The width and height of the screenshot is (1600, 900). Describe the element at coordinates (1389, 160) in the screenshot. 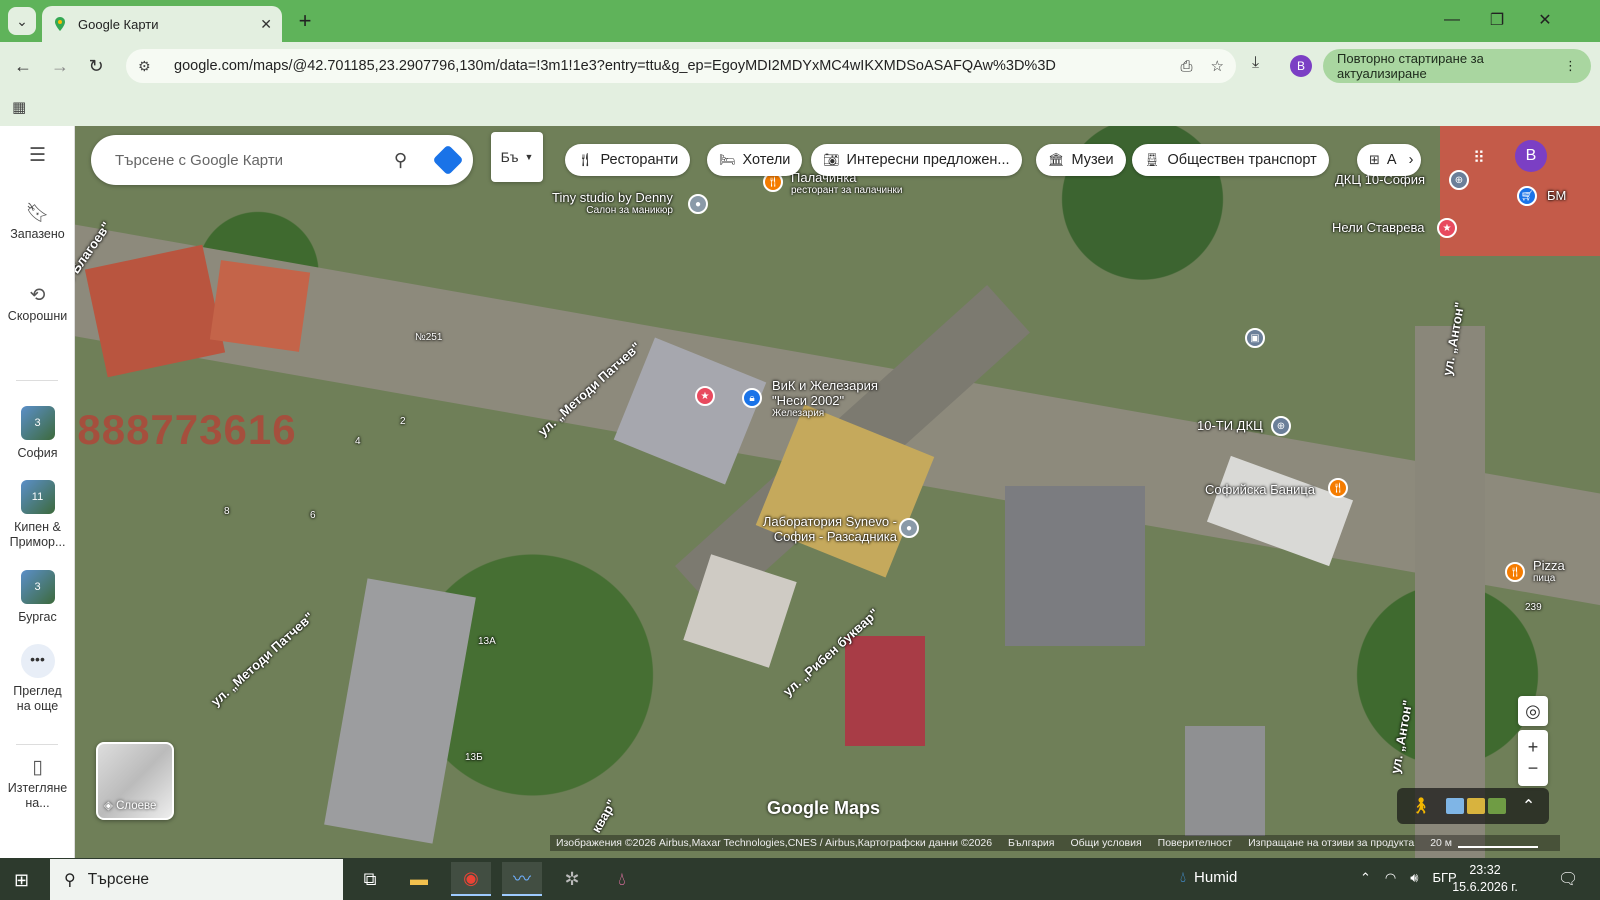

I see `chip-pharmacies: ⊞ А ›` at that location.